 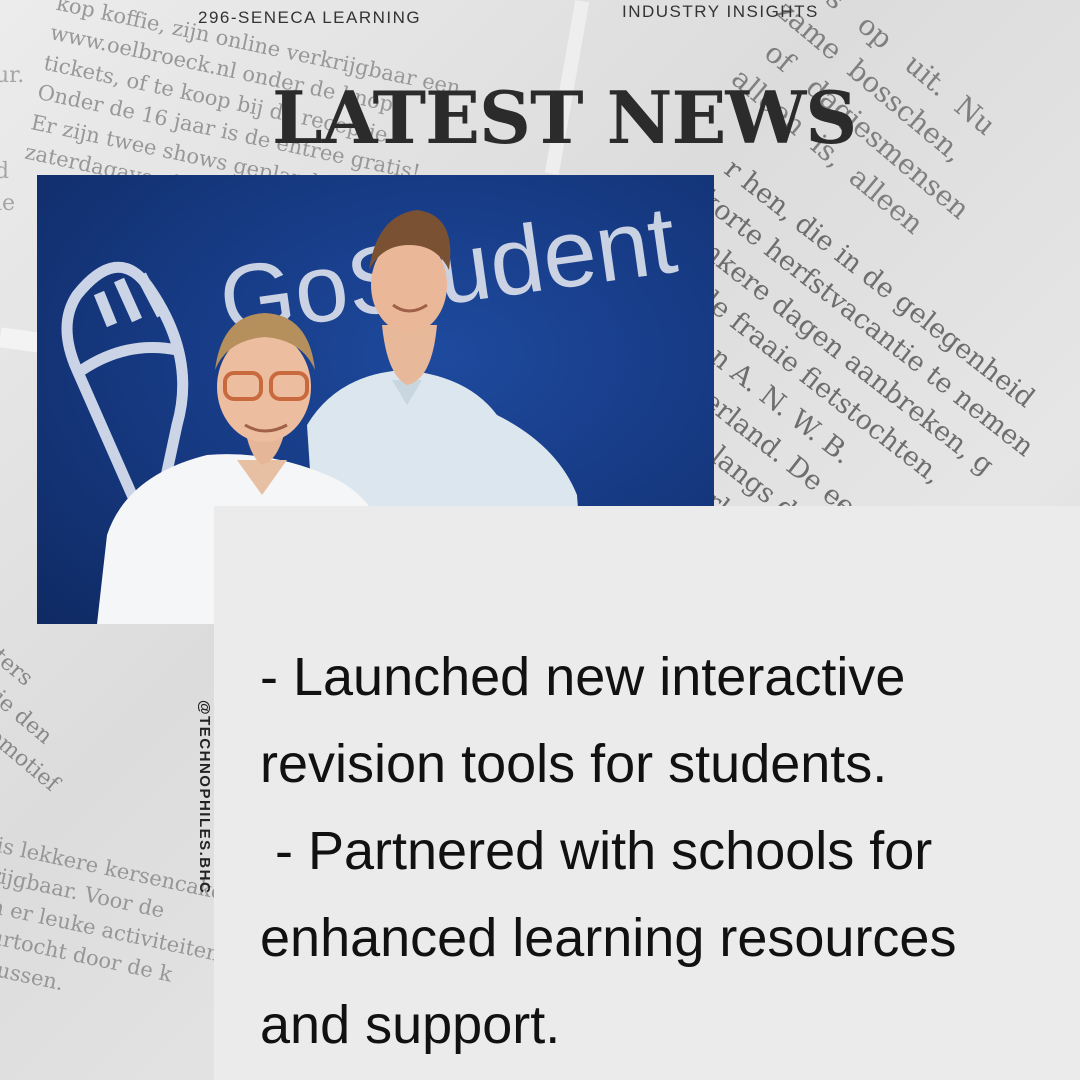 What do you see at coordinates (204, 797) in the screenshot?
I see `social-handle-text: @TECHNOPHILES.BHC` at bounding box center [204, 797].